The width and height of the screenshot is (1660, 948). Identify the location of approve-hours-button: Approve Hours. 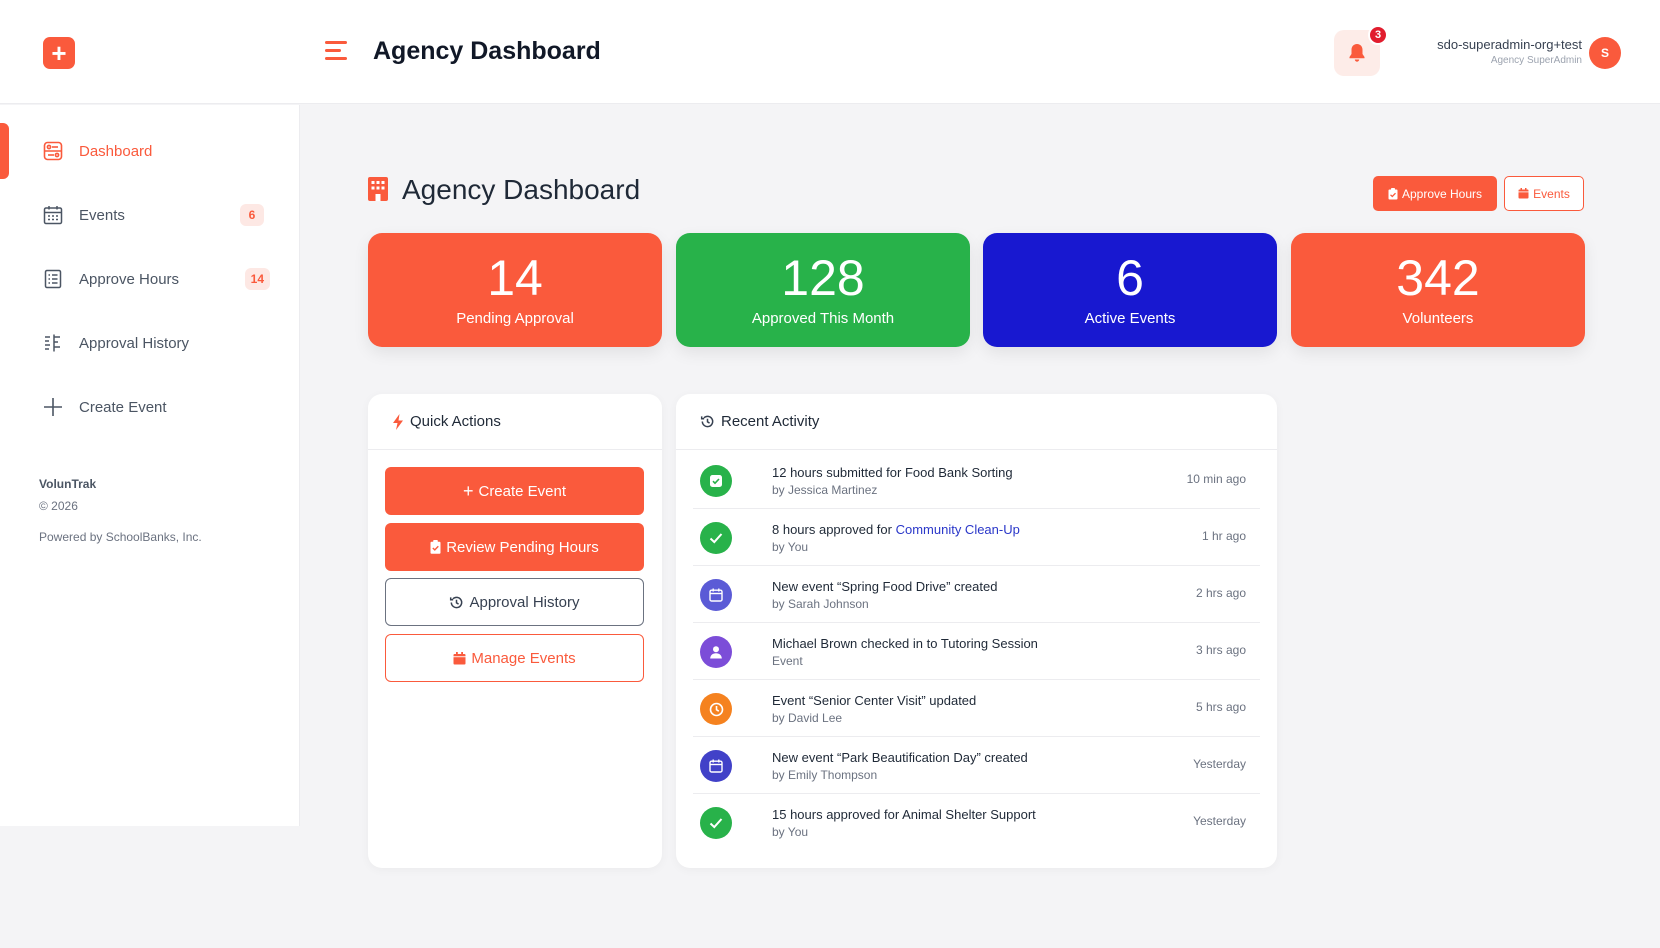
(1435, 193).